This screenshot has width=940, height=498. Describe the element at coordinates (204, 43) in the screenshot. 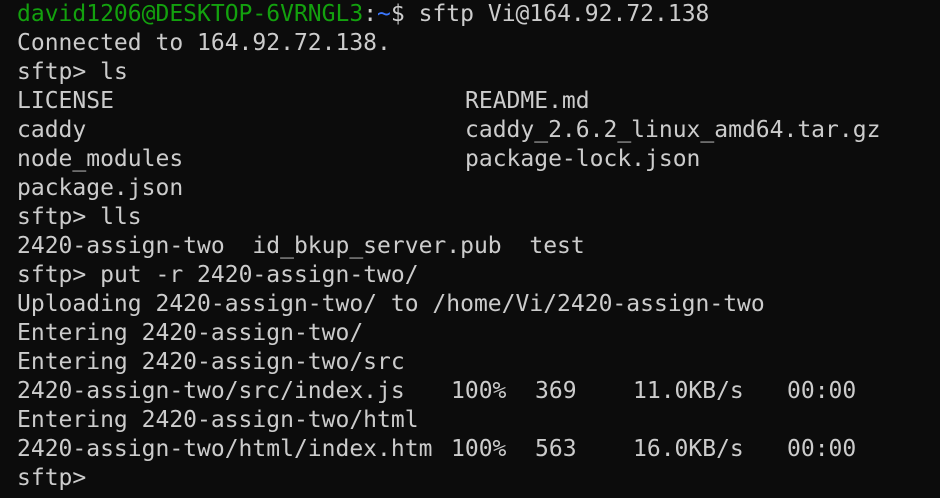

I see `connected-message: Connected to 164.92.72.138.` at that location.